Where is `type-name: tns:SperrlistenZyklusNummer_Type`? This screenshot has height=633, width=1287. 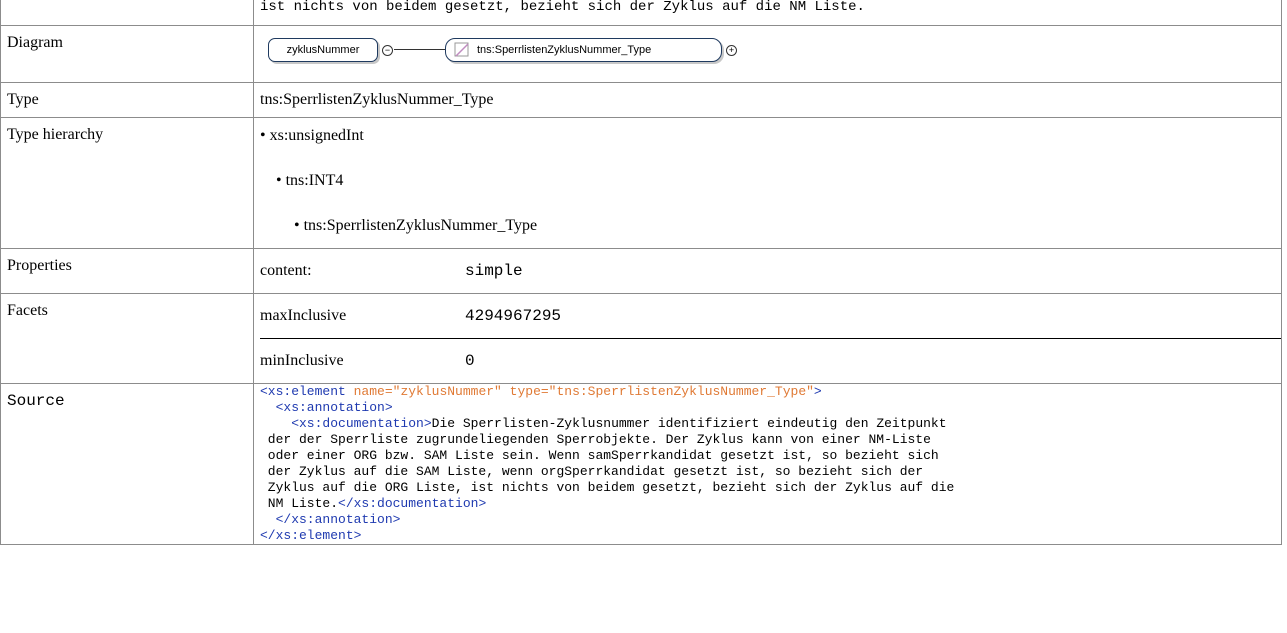
type-name: tns:SperrlistenZyklusNummer_Type is located at coordinates (564, 50).